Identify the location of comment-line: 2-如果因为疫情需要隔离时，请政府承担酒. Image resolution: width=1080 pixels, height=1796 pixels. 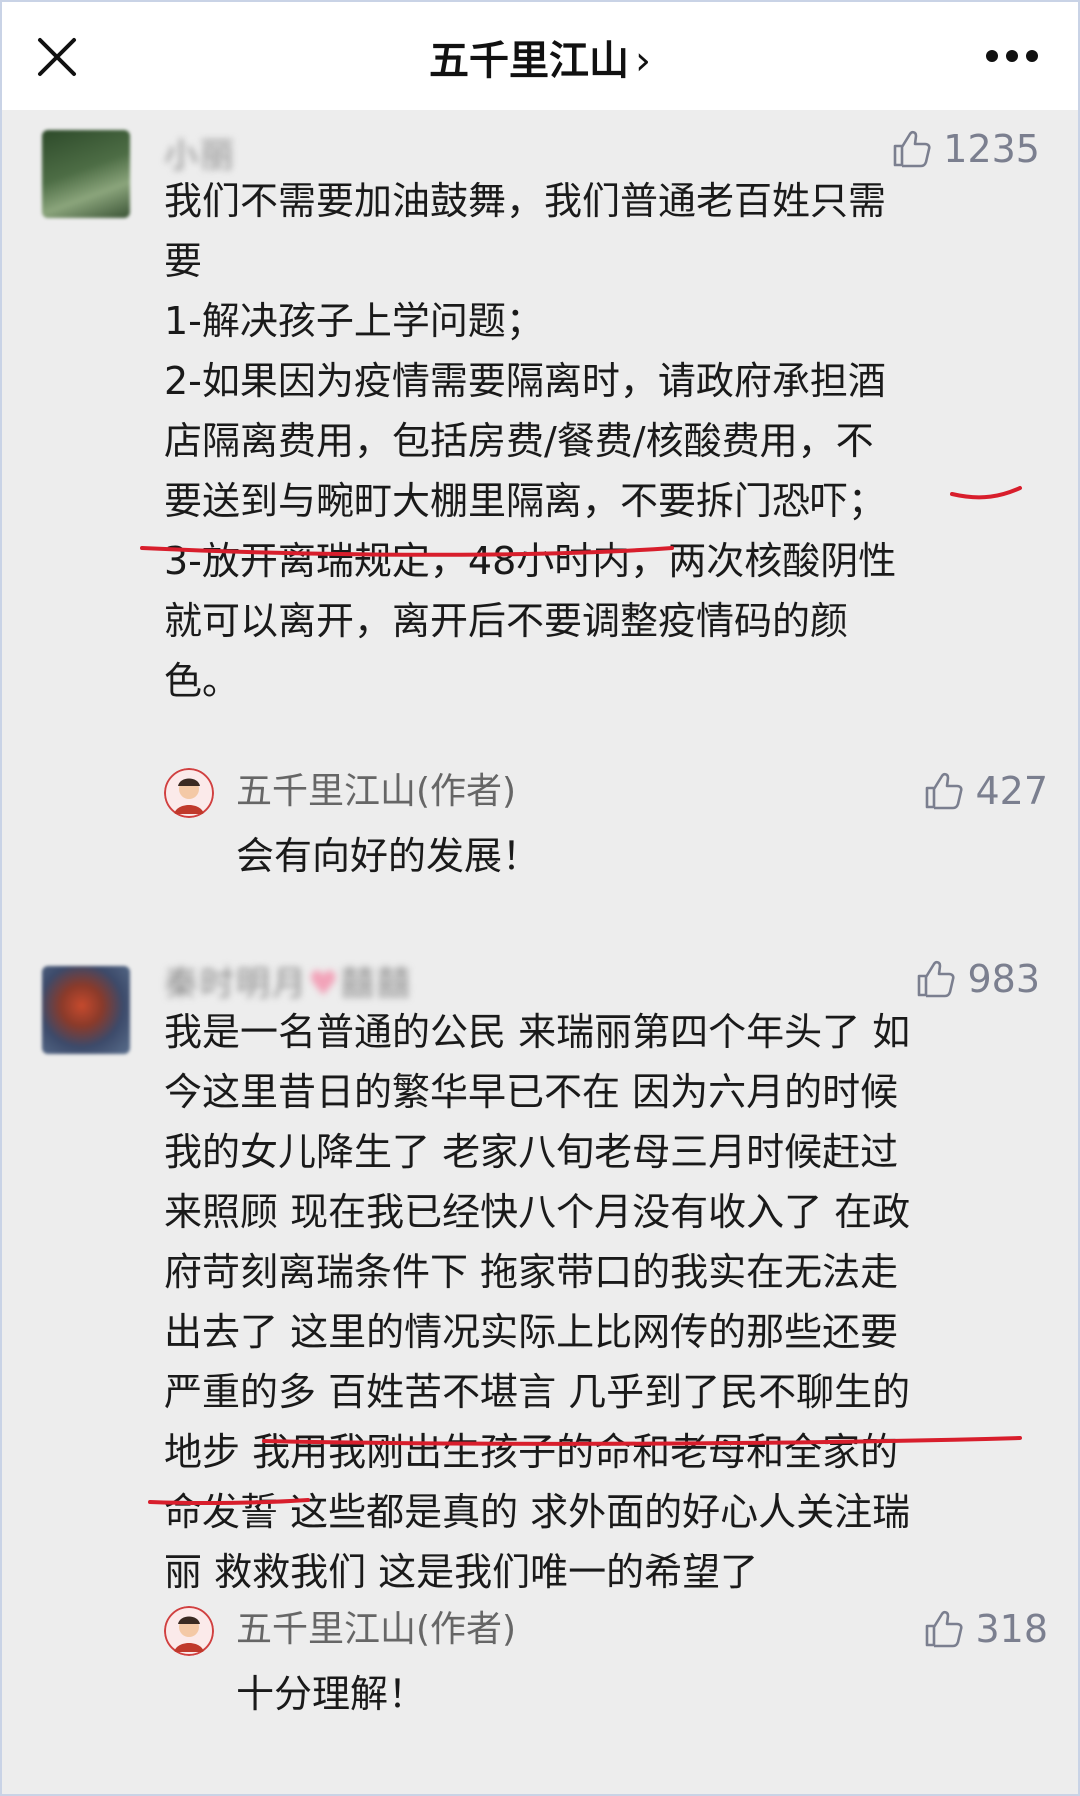
(525, 381).